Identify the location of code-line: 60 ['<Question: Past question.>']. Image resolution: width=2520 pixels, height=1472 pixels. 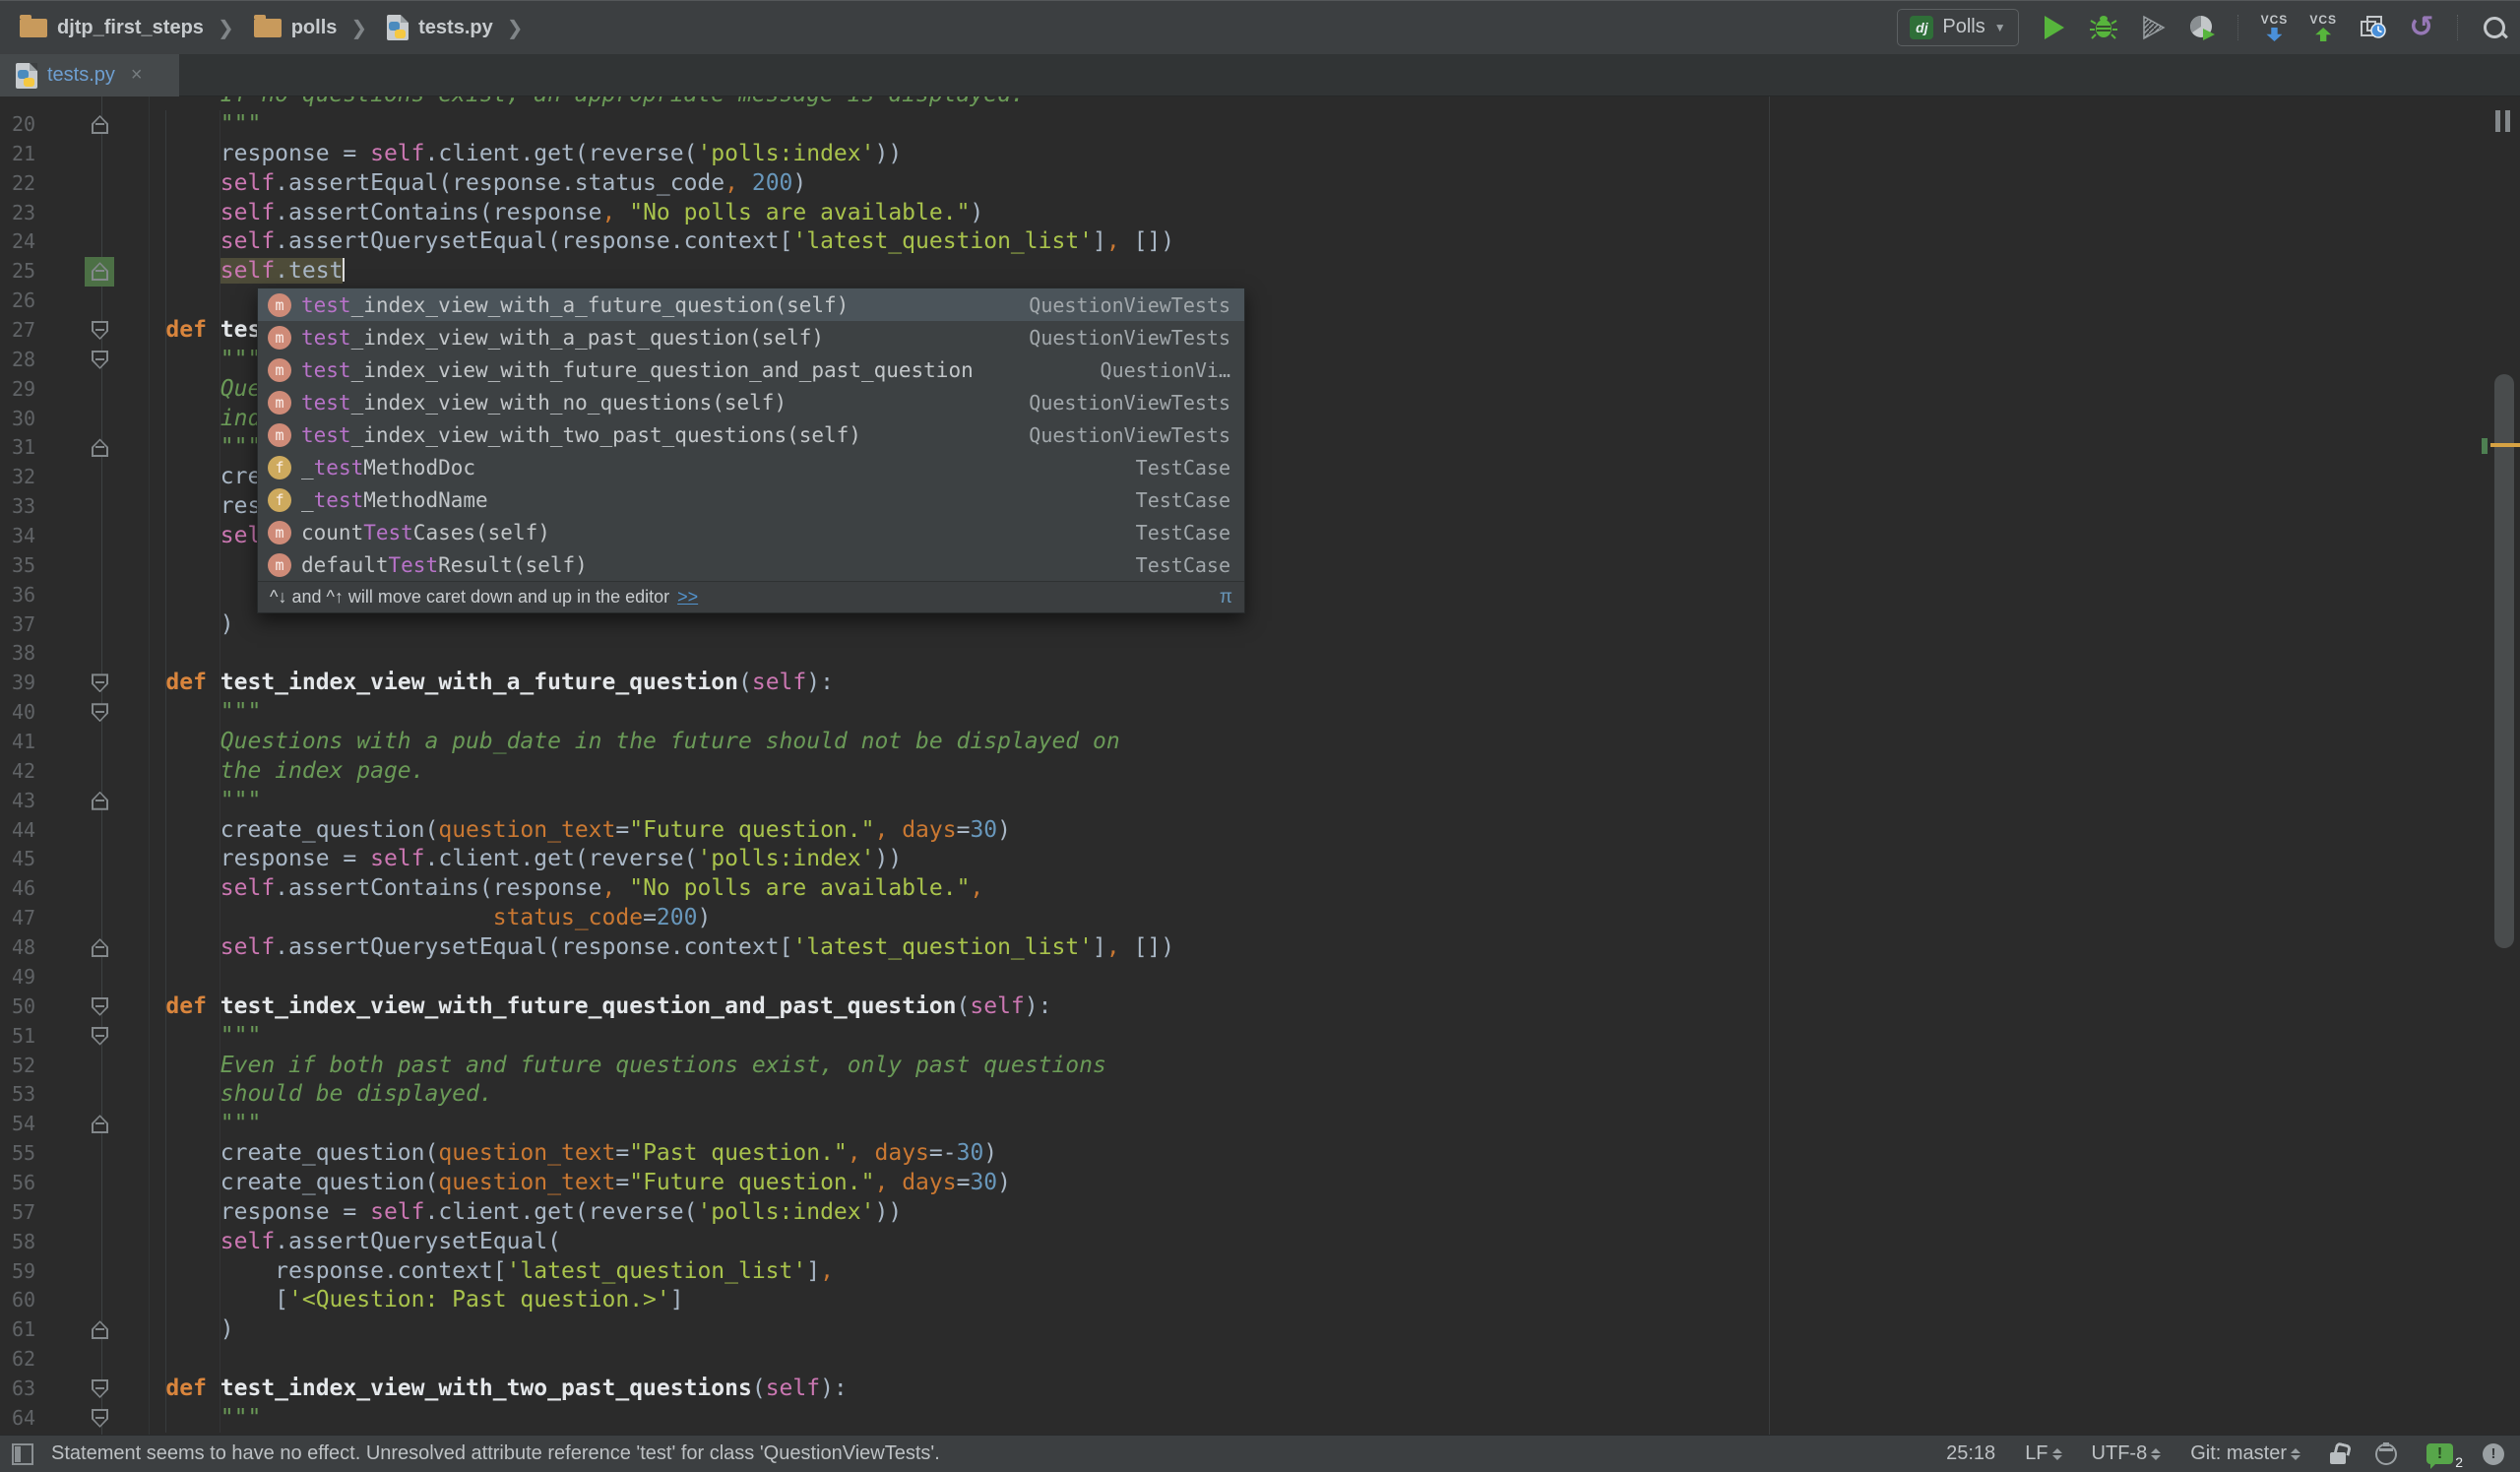
(1260, 1300).